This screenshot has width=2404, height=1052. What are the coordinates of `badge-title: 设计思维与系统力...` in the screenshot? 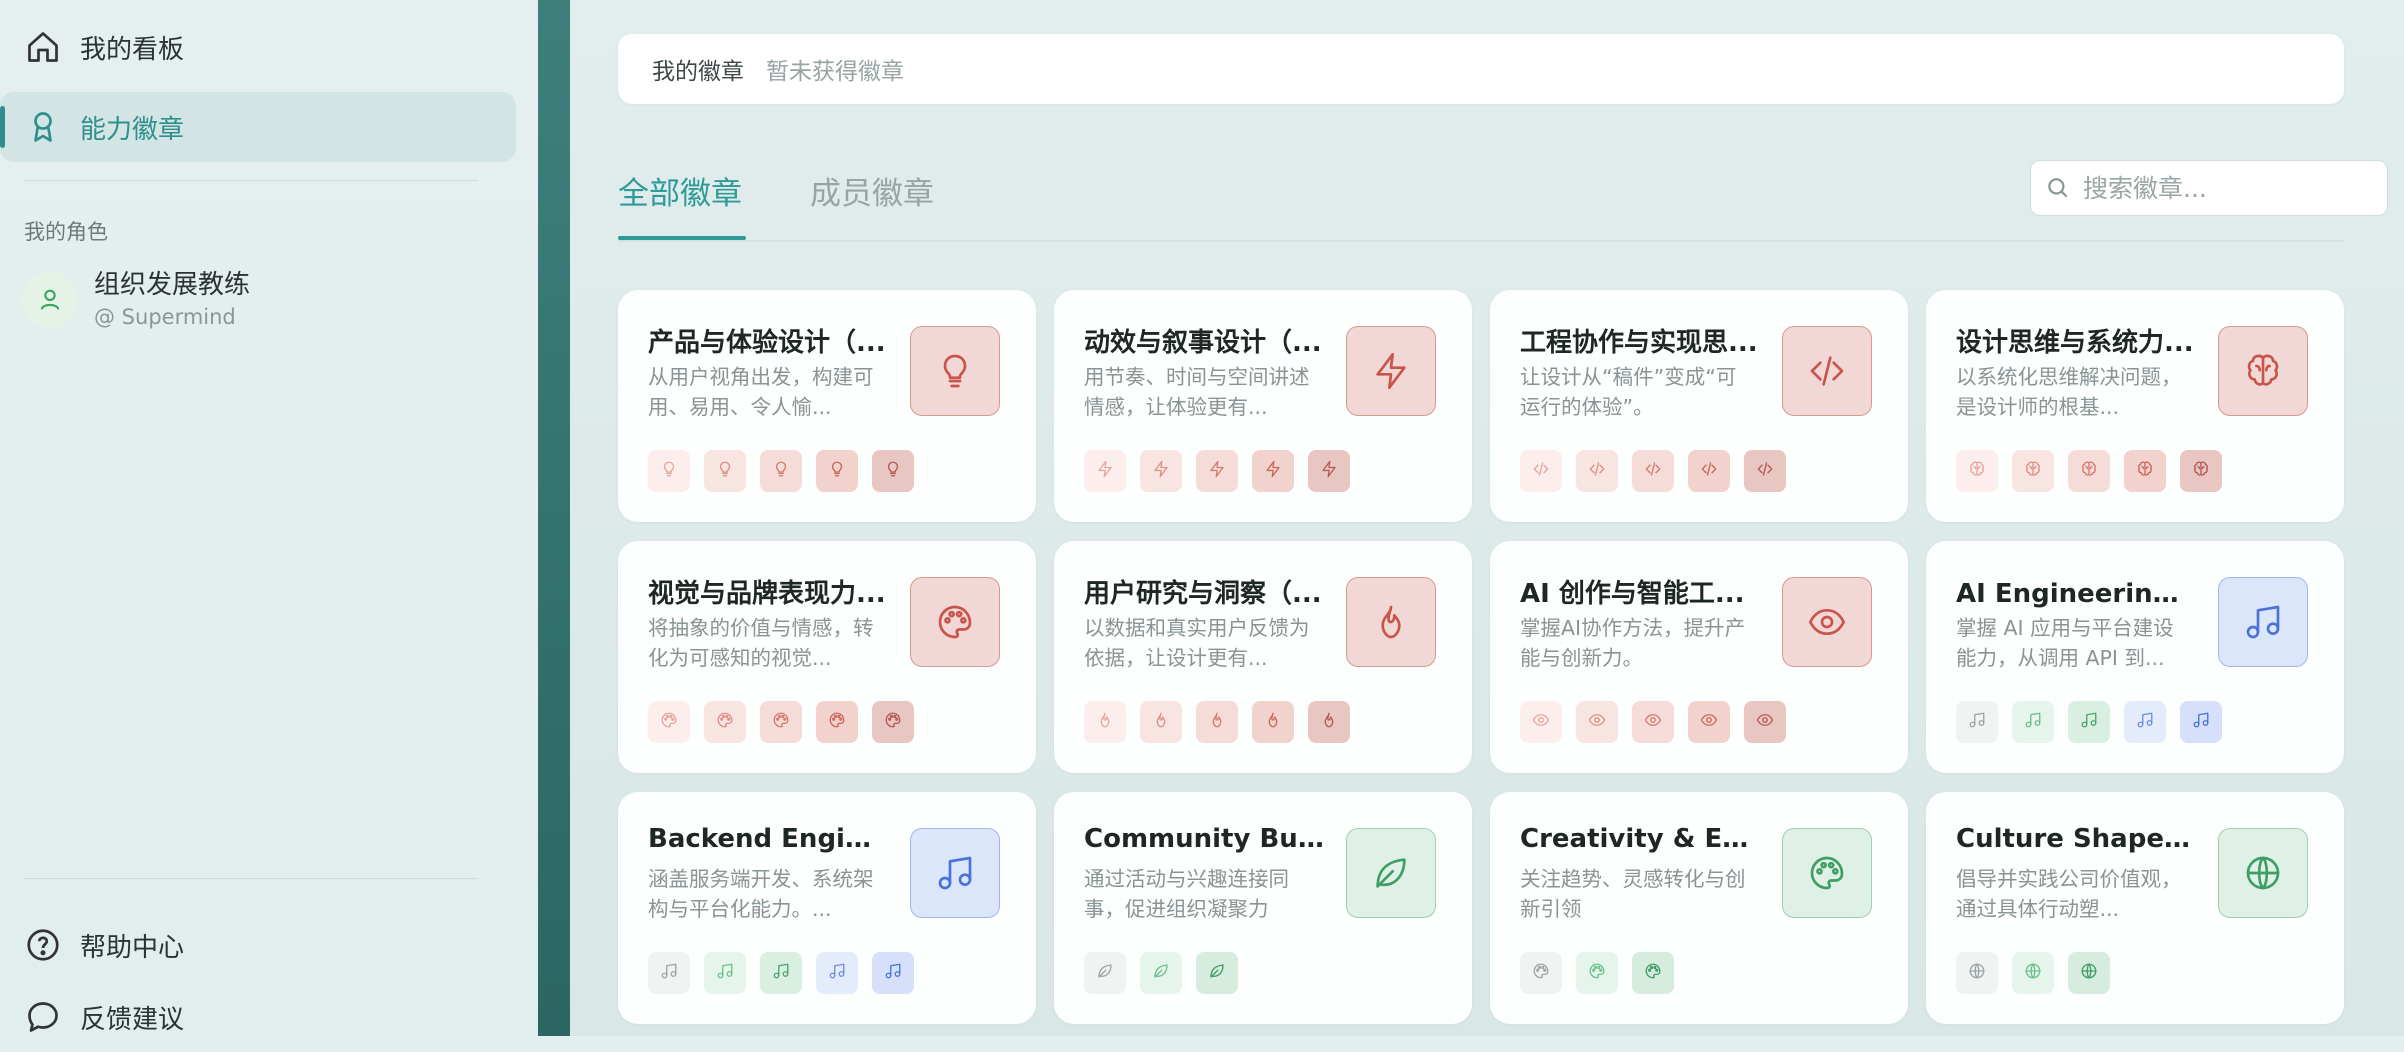 It's located at (2075, 343).